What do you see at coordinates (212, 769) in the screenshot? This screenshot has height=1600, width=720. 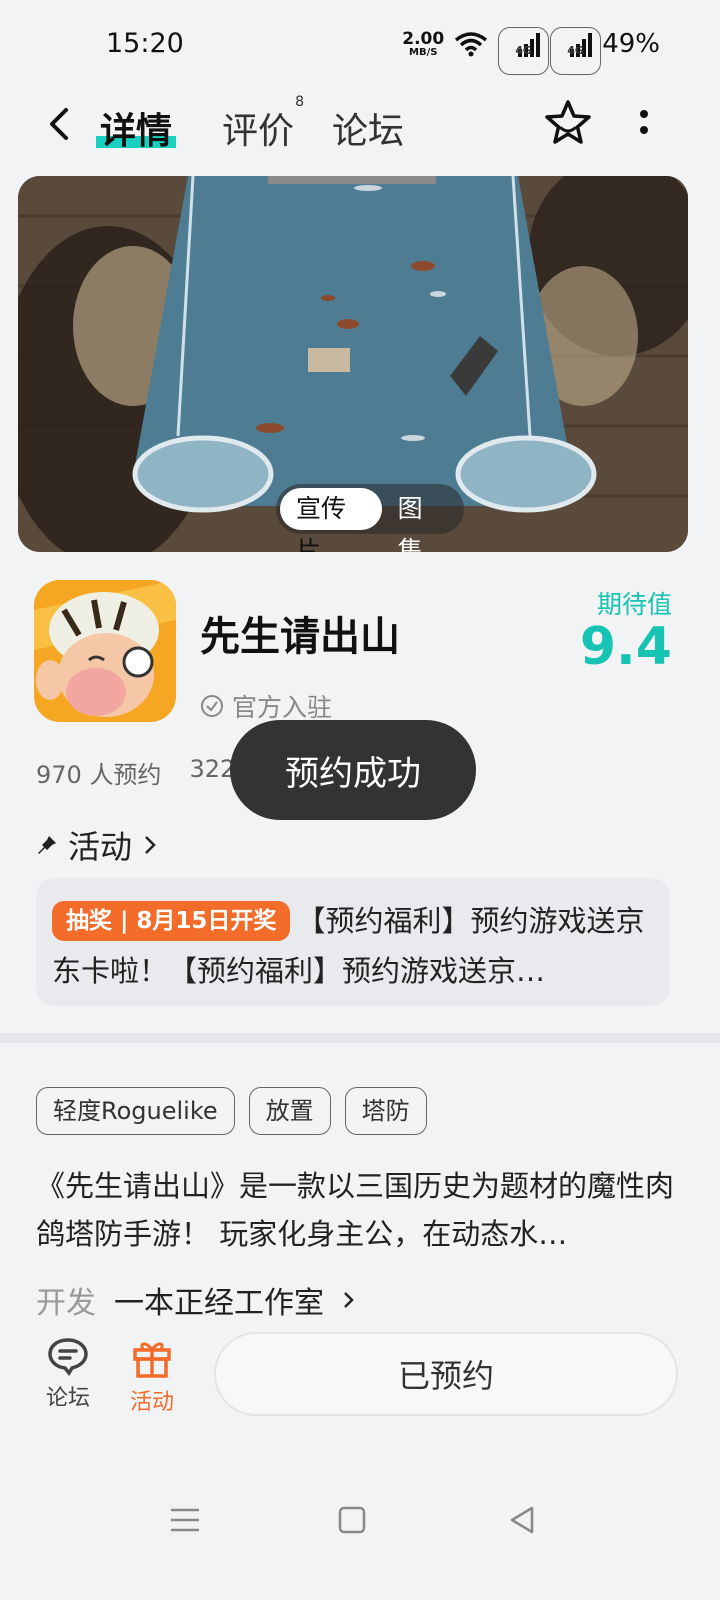 I see `second-stat: 322` at bounding box center [212, 769].